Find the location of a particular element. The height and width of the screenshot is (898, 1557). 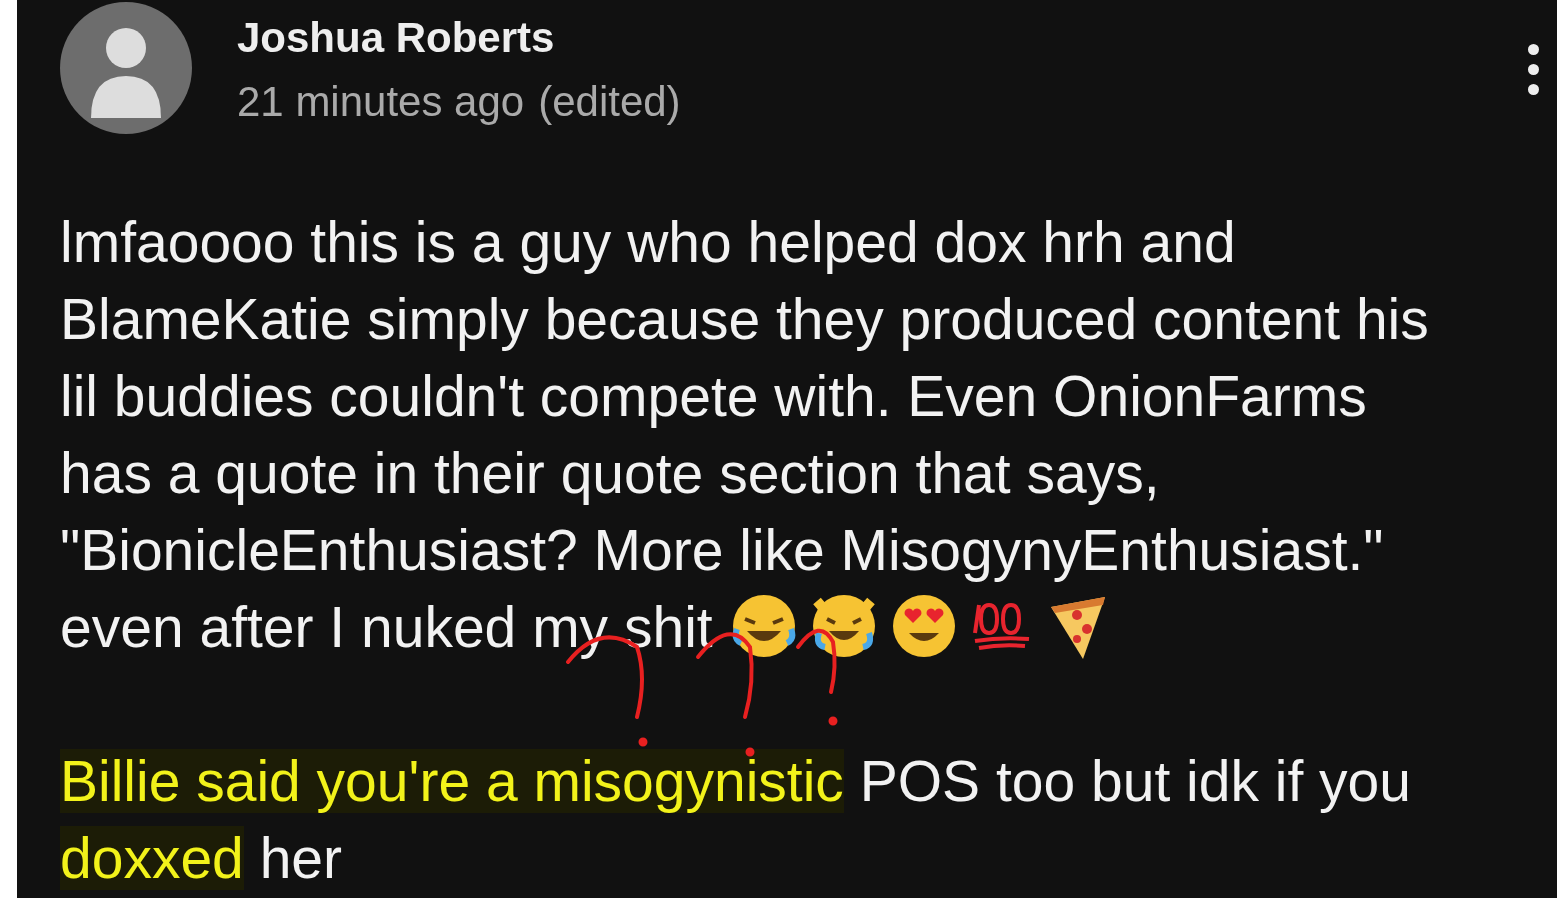

rolling-laughing-face-icon is located at coordinates (763, 625).